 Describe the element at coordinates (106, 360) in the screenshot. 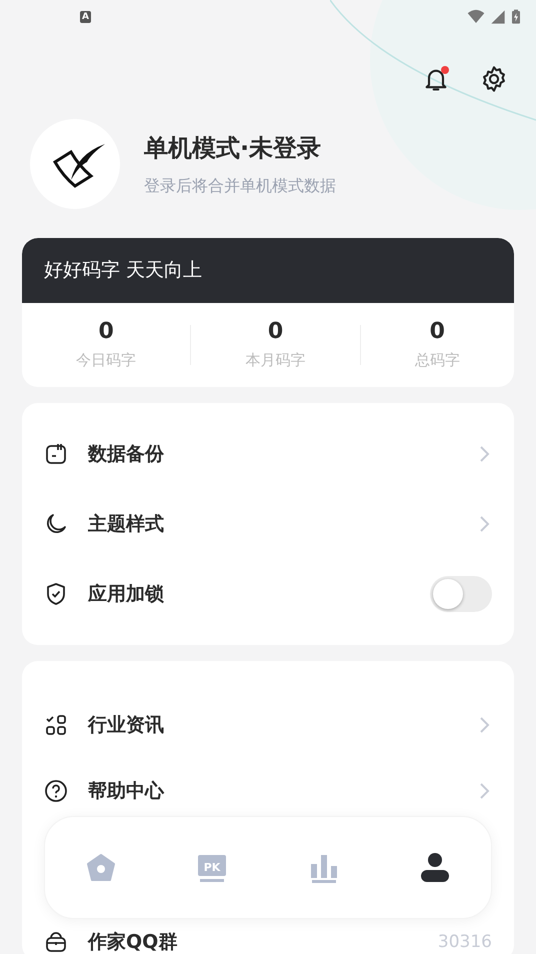

I see `stat-label: 今日码字` at that location.